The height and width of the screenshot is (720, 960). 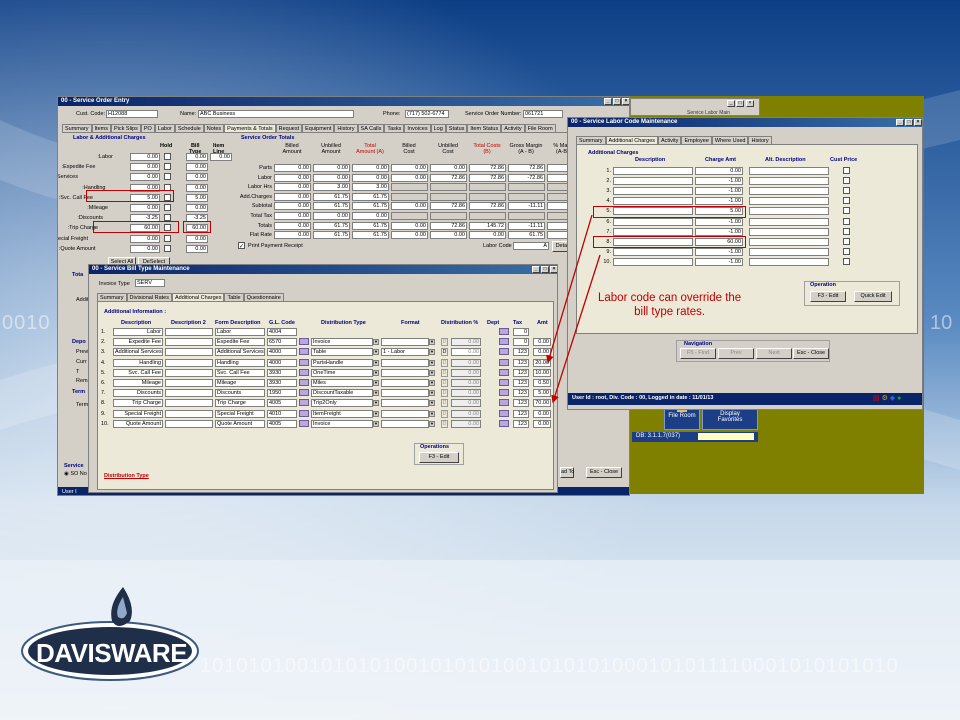 What do you see at coordinates (282, 413) in the screenshot?
I see `bt-gl-code: 4010` at bounding box center [282, 413].